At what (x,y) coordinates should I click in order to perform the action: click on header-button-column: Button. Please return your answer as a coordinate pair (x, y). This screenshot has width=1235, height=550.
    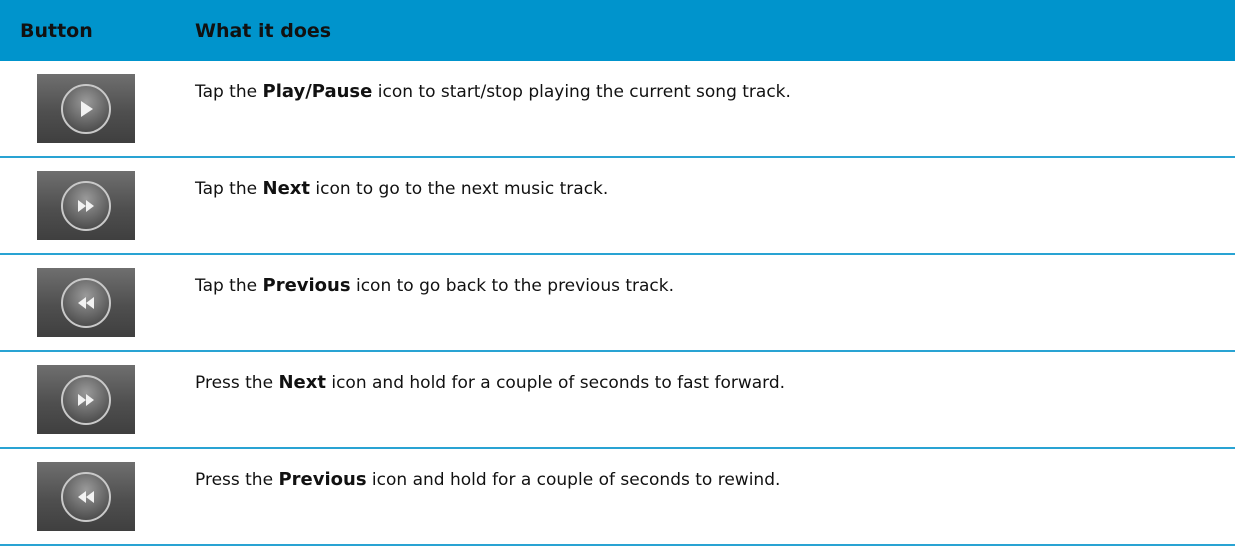
    Looking at the image, I should click on (56, 30).